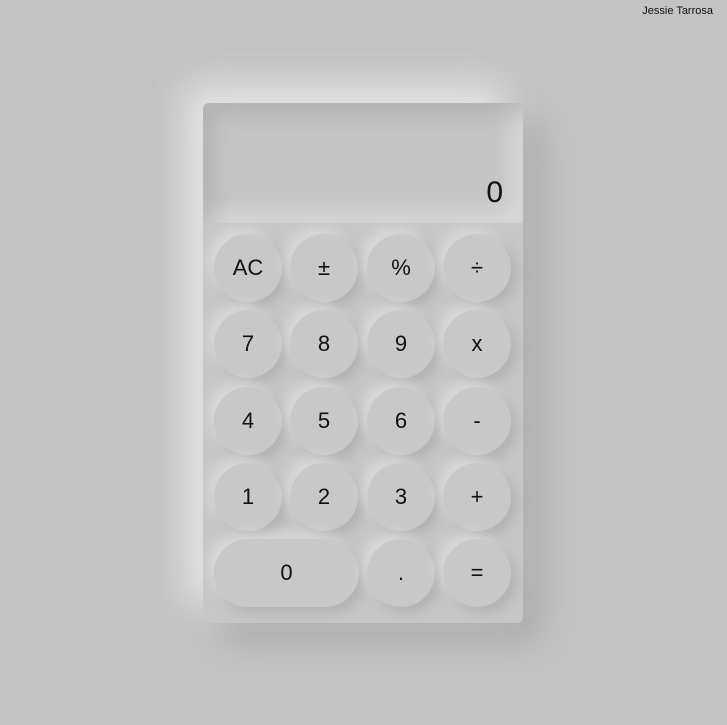 This screenshot has width=727, height=725. What do you see at coordinates (677, 11) in the screenshot?
I see `author-credit: Jessie Tarrosa` at bounding box center [677, 11].